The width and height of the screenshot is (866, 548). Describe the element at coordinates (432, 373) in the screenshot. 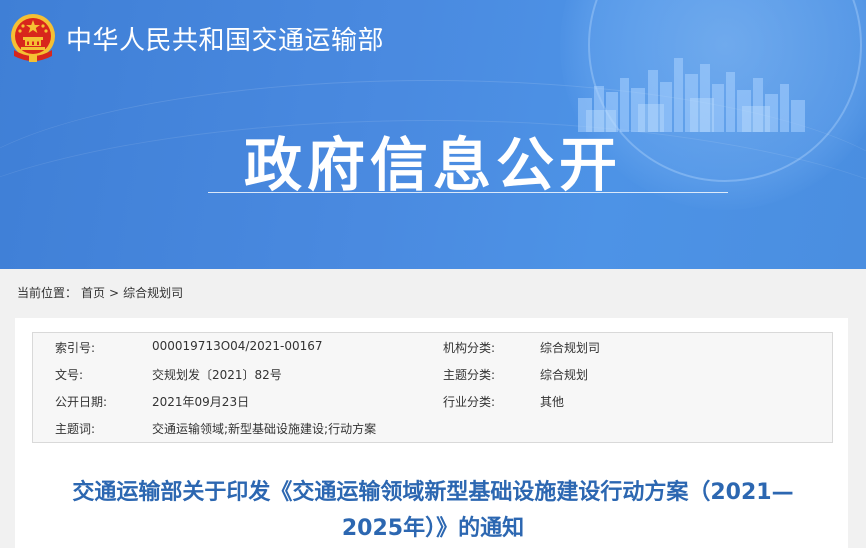

I see `metadata-row: 文号: 交规划发〔2021〕82号 主题分类: 综合规划` at that location.